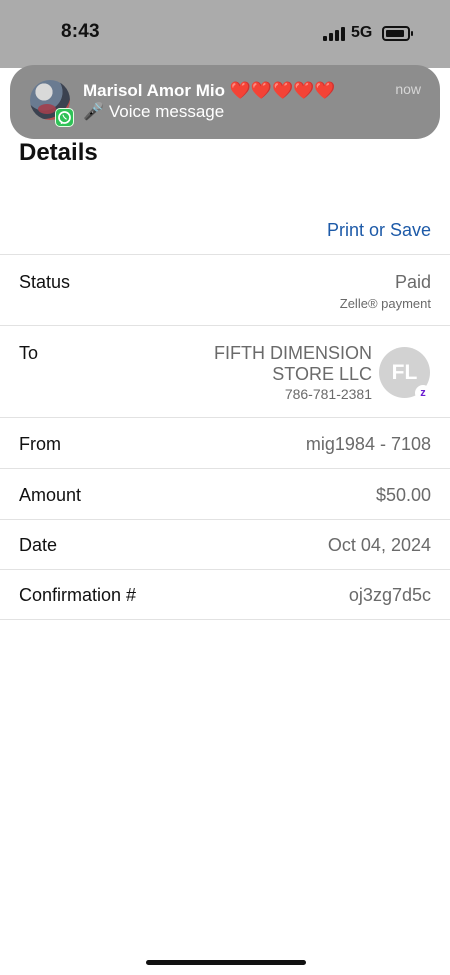 This screenshot has width=450, height=975. Describe the element at coordinates (225, 619) in the screenshot. I see `details-divider` at that location.